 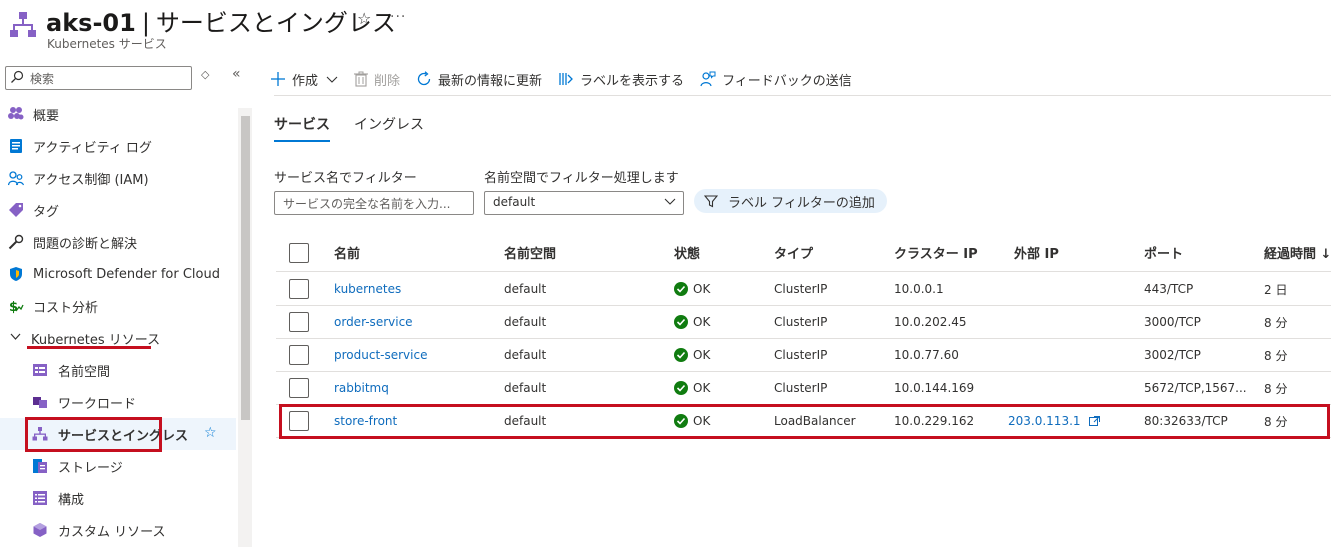 I want to click on more-options-icon: ···, so click(x=398, y=17).